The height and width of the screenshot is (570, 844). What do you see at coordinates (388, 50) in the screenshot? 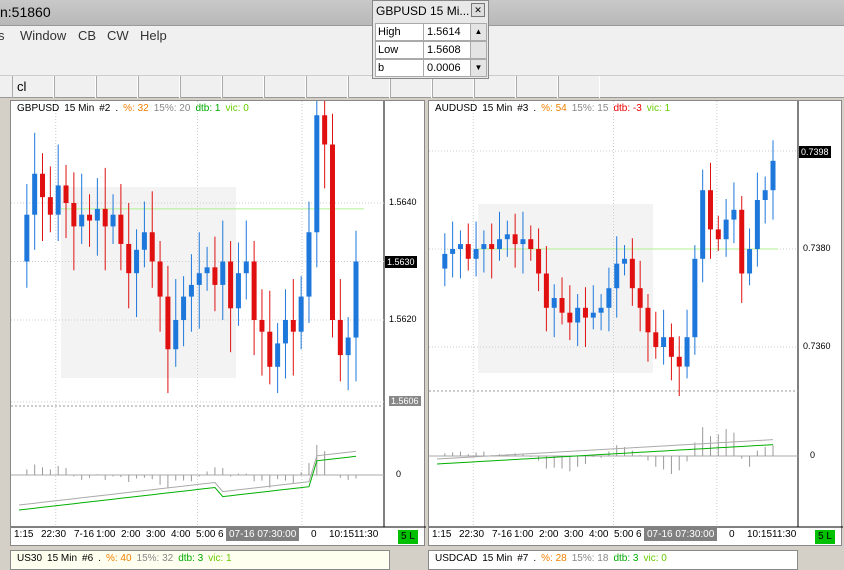
I see `label: Low` at bounding box center [388, 50].